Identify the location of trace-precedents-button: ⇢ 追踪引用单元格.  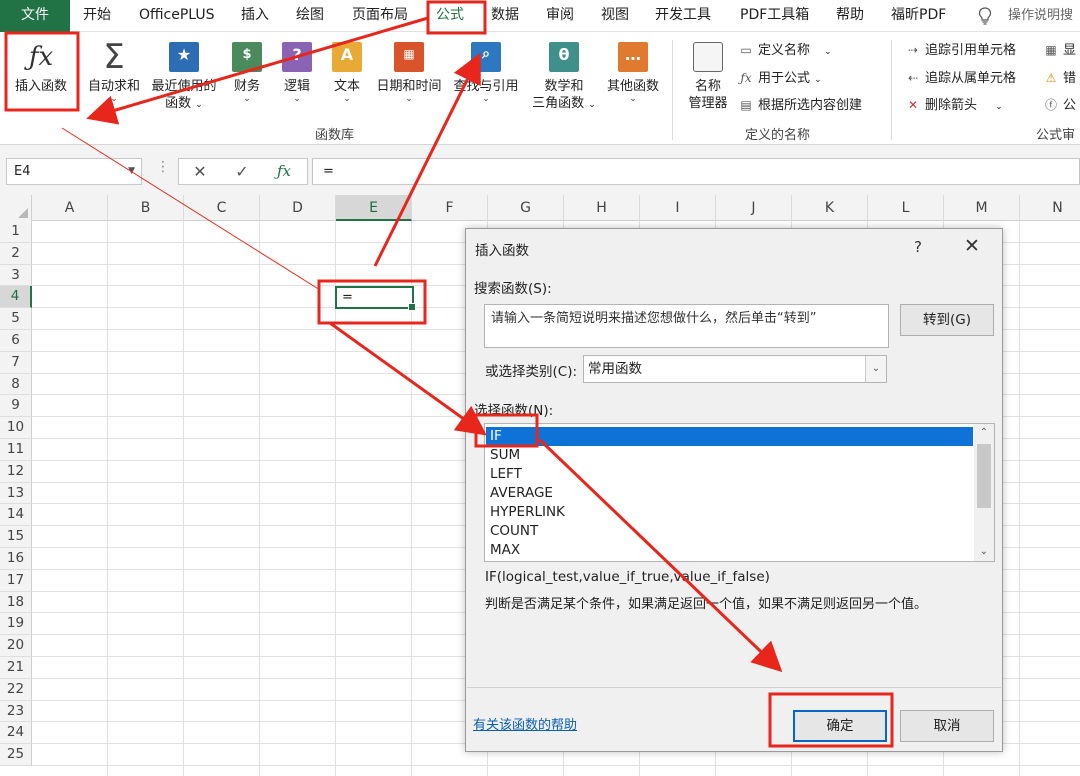
(960, 50).